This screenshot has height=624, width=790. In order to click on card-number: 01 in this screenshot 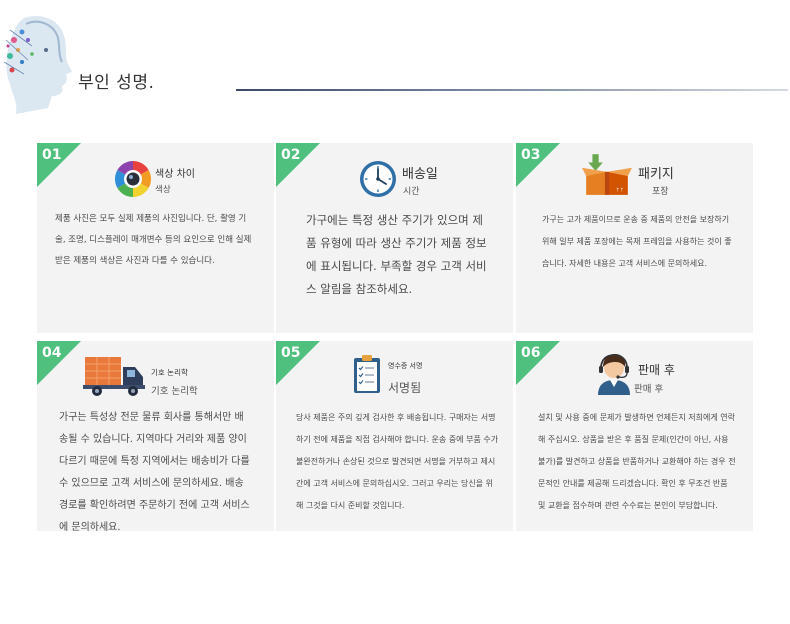, I will do `click(52, 155)`.